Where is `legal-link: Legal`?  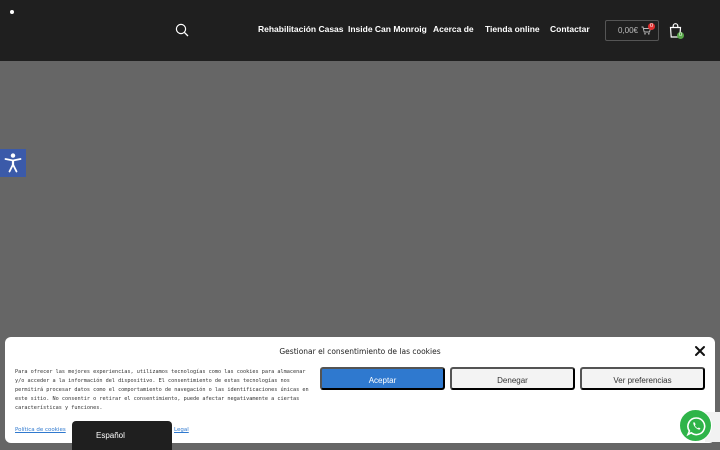
legal-link: Legal is located at coordinates (181, 430).